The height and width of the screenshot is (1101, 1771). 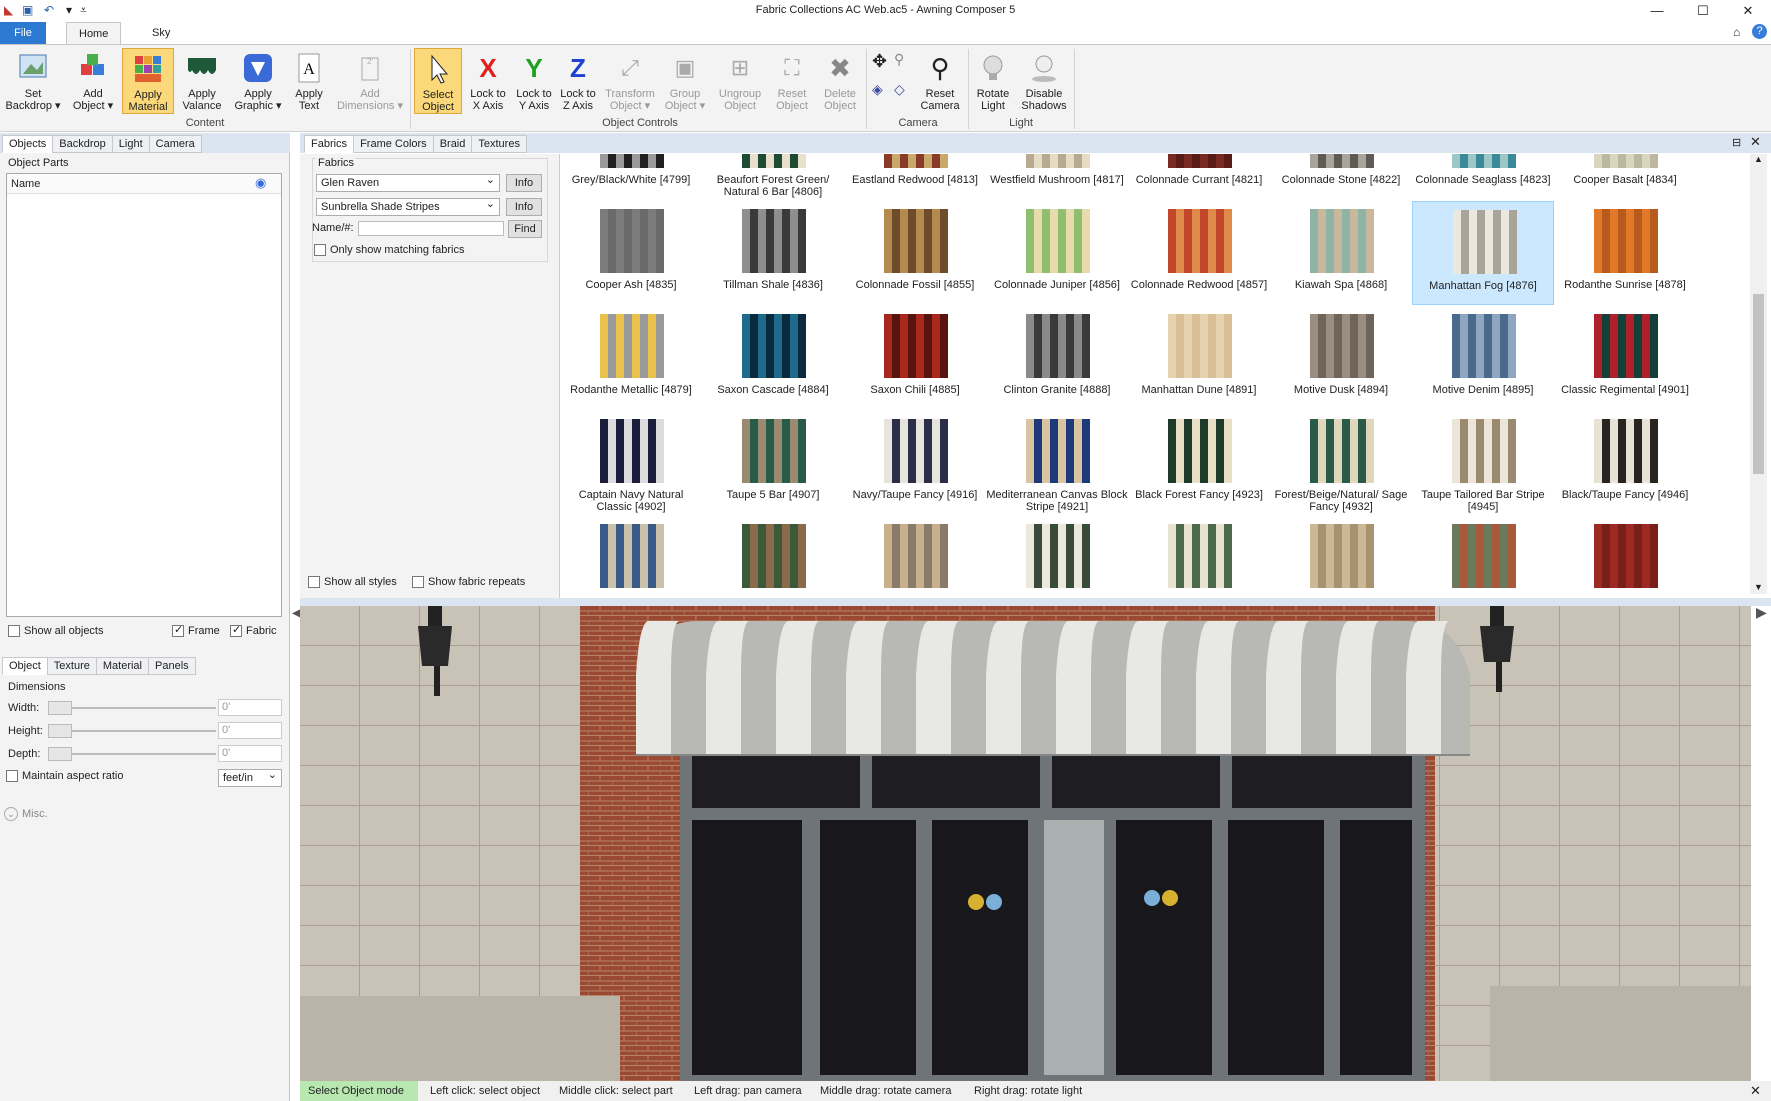 I want to click on visibility-eye-icon: ◉, so click(x=260, y=183).